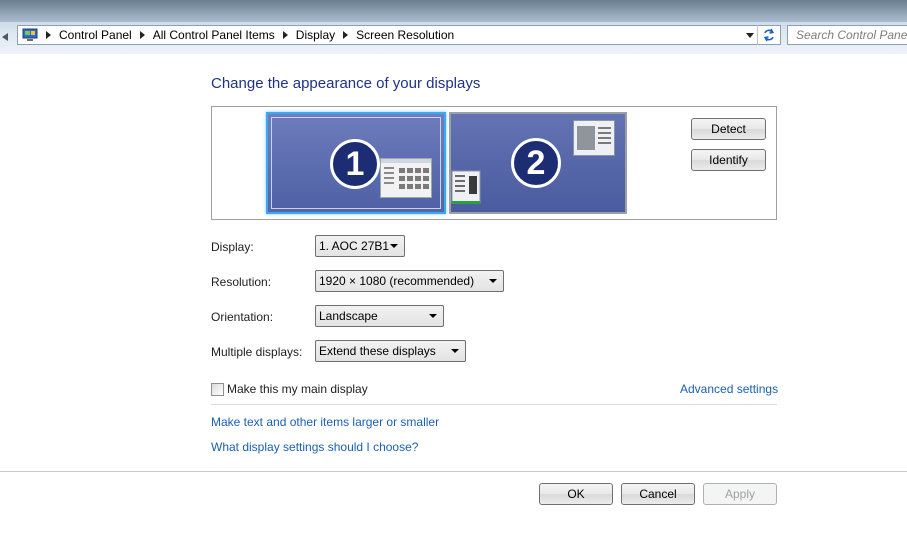 Image resolution: width=907 pixels, height=539 pixels. What do you see at coordinates (315, 35) in the screenshot?
I see `breadcrumb-display: Display` at bounding box center [315, 35].